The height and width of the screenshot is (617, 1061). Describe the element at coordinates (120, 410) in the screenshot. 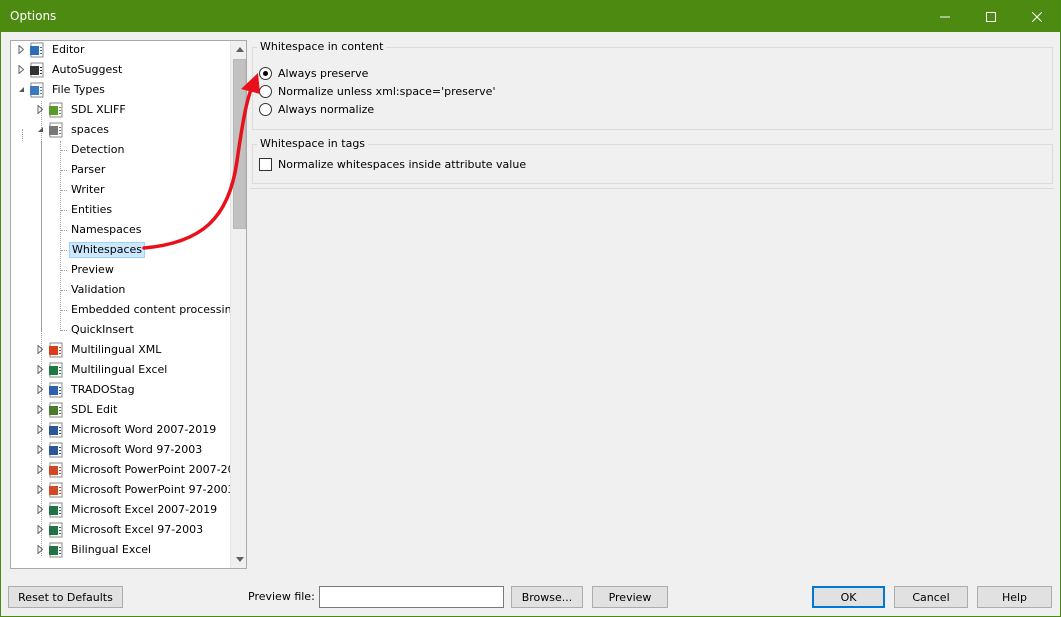

I see `tree-item: SDL Edit` at that location.